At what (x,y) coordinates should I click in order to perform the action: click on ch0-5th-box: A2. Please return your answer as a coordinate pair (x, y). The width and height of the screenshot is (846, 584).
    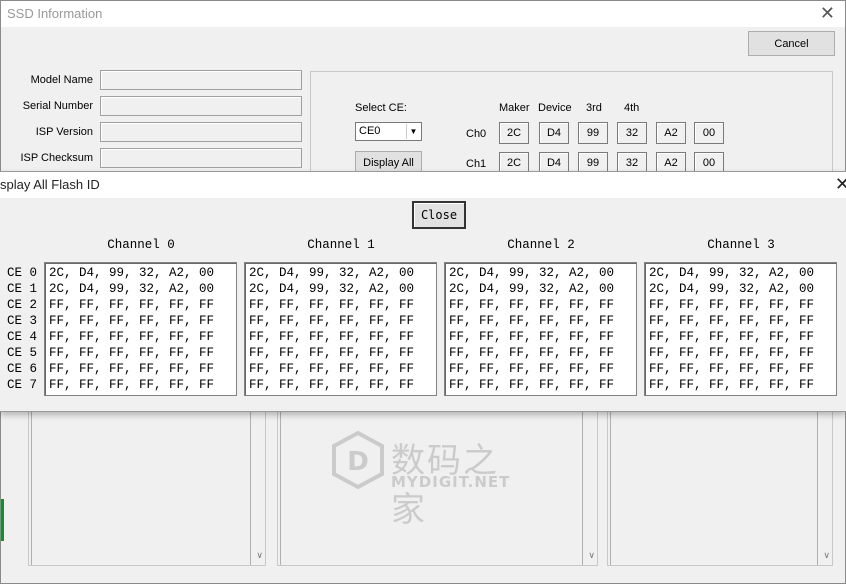
    Looking at the image, I should click on (671, 133).